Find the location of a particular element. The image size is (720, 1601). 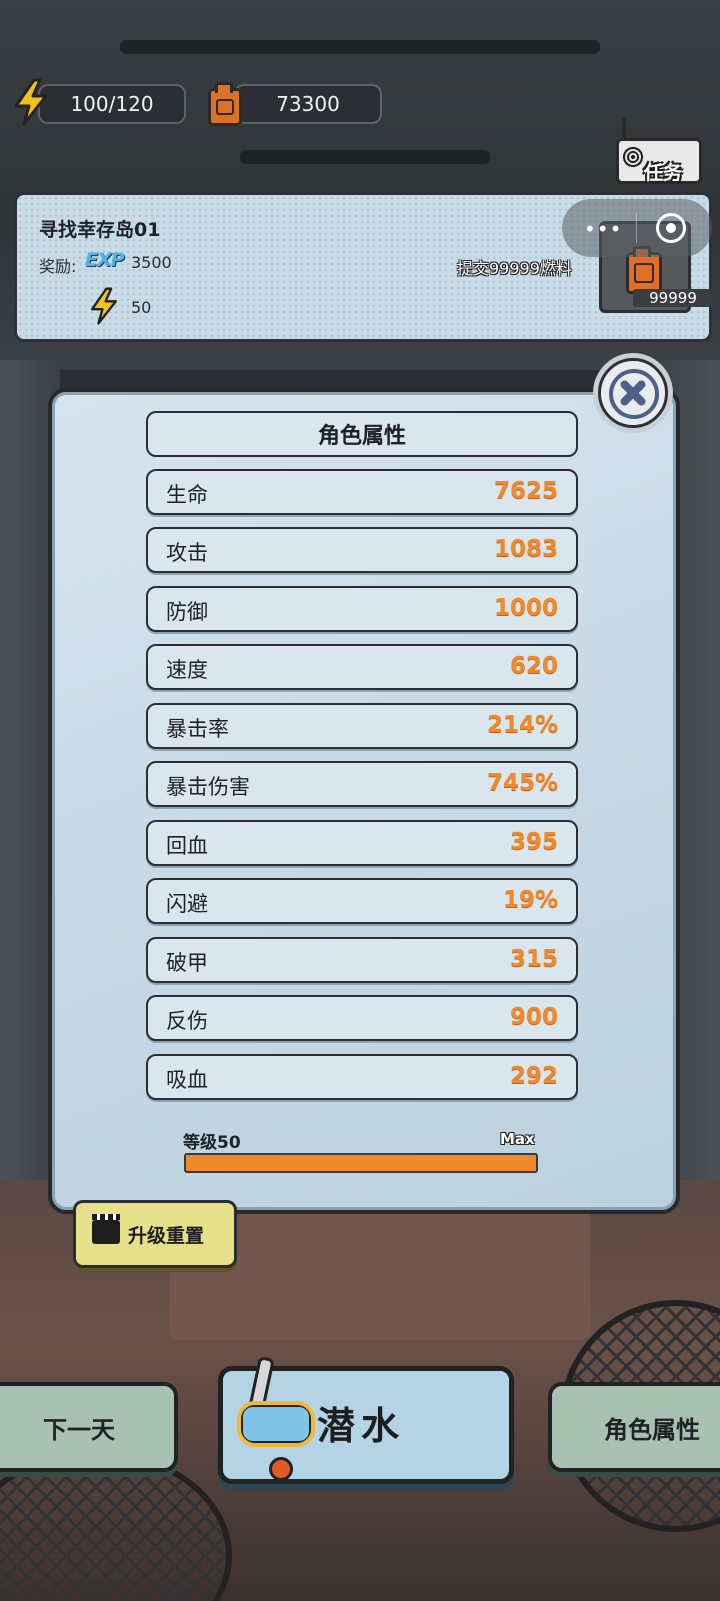

next-day-label: 下一天 is located at coordinates (79, 1429).